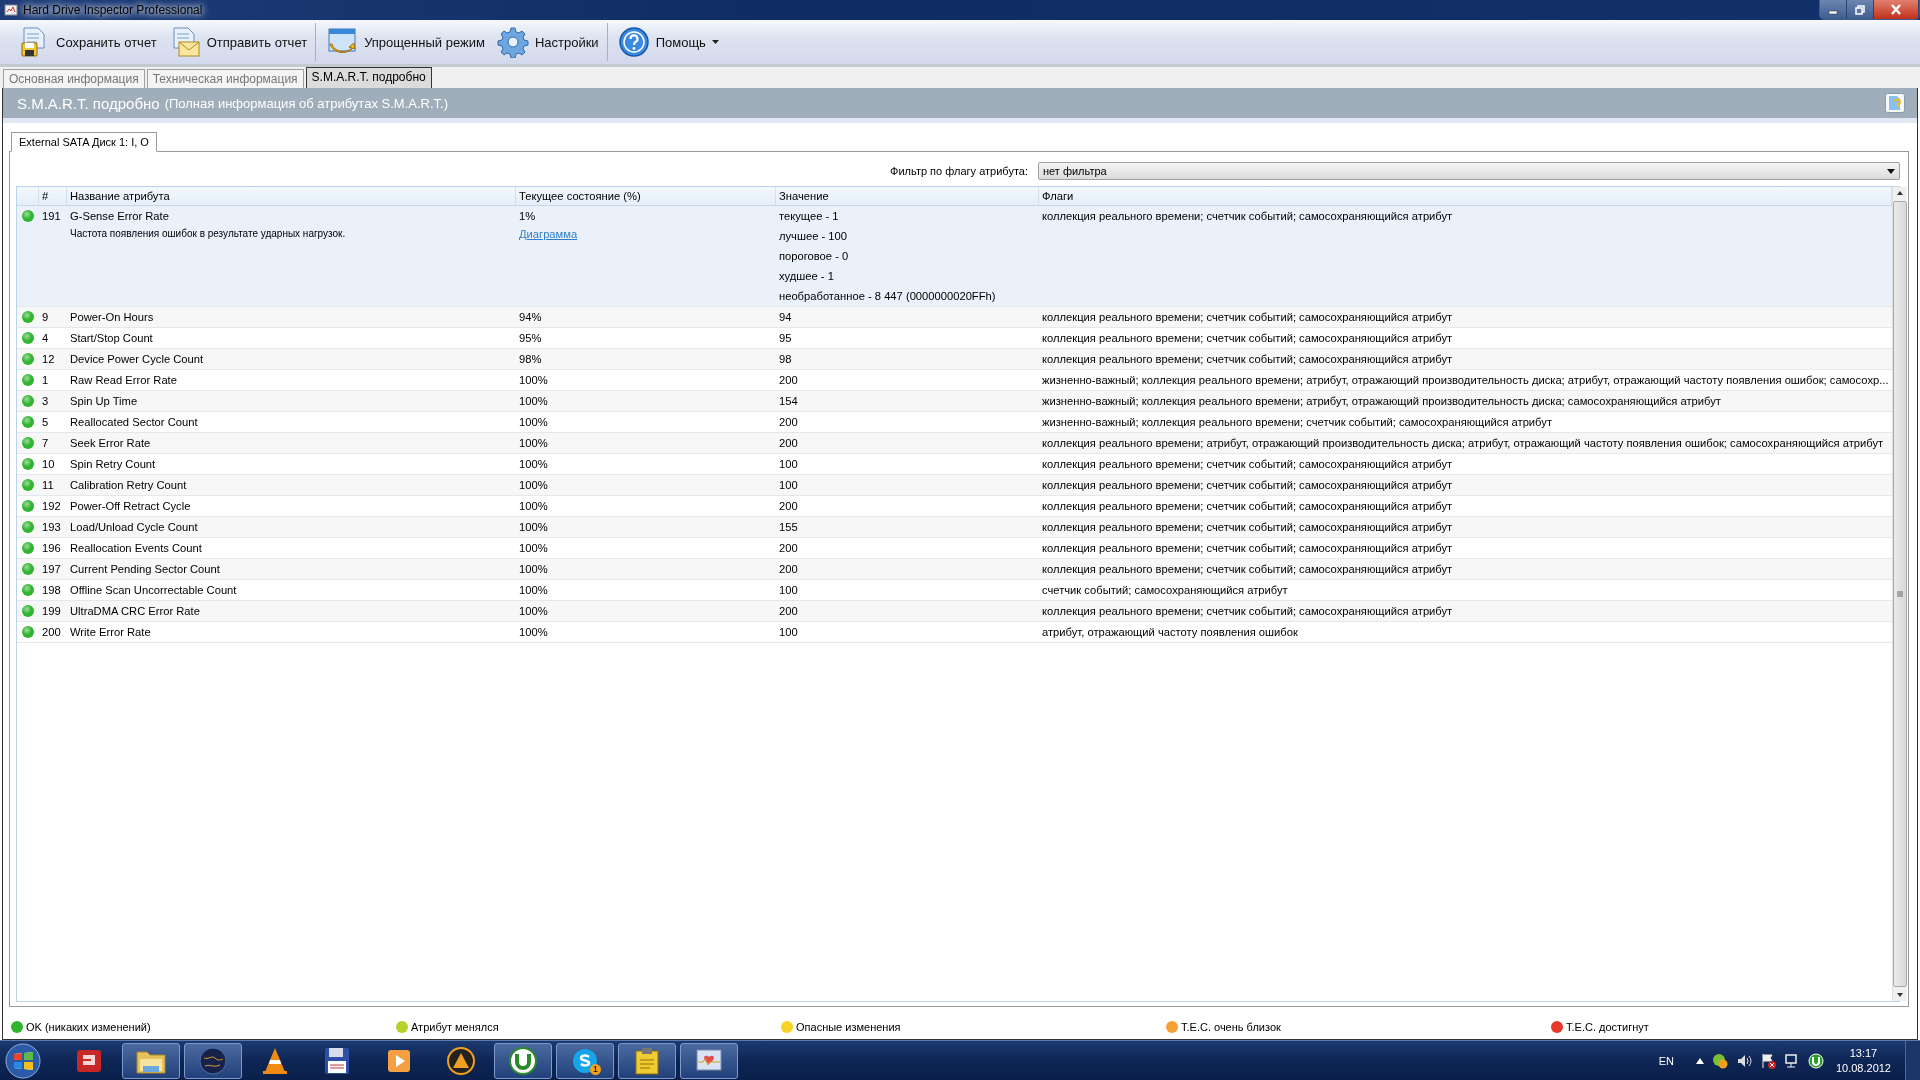 Image resolution: width=1920 pixels, height=1080 pixels. I want to click on table-cell-text: Write Error Rate, so click(111, 632).